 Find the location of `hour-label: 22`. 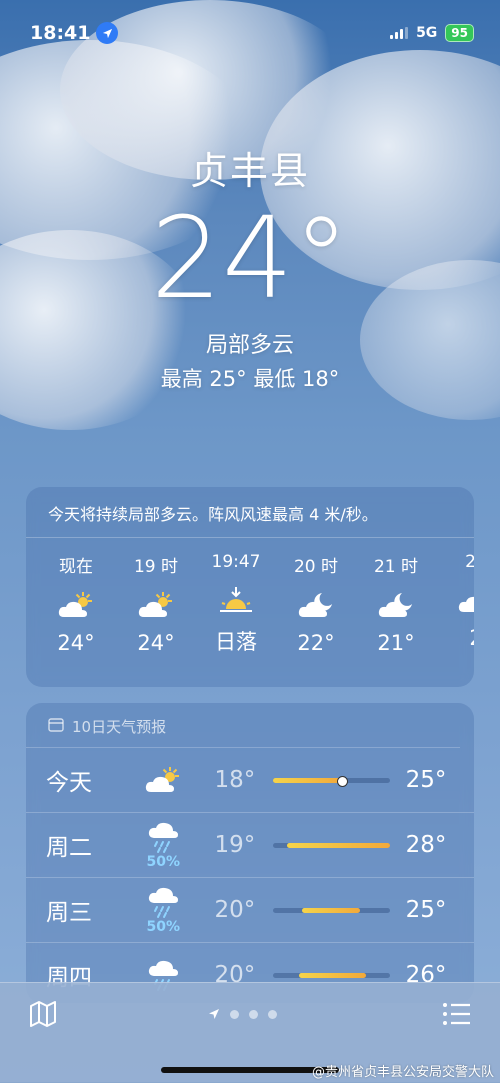

hour-label: 22 is located at coordinates (469, 562).